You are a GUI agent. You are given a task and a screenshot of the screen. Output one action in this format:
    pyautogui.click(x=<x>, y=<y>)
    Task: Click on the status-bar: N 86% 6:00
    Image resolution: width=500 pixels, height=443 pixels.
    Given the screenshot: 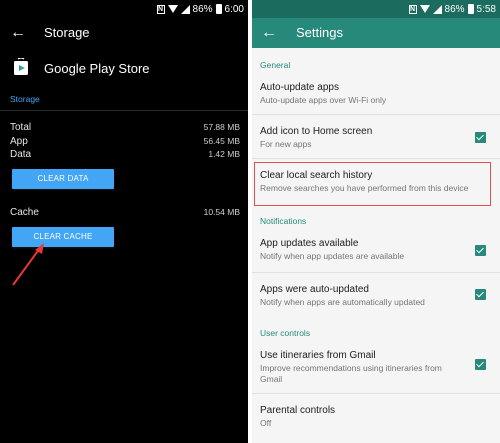 What is the action you would take?
    pyautogui.click(x=124, y=9)
    